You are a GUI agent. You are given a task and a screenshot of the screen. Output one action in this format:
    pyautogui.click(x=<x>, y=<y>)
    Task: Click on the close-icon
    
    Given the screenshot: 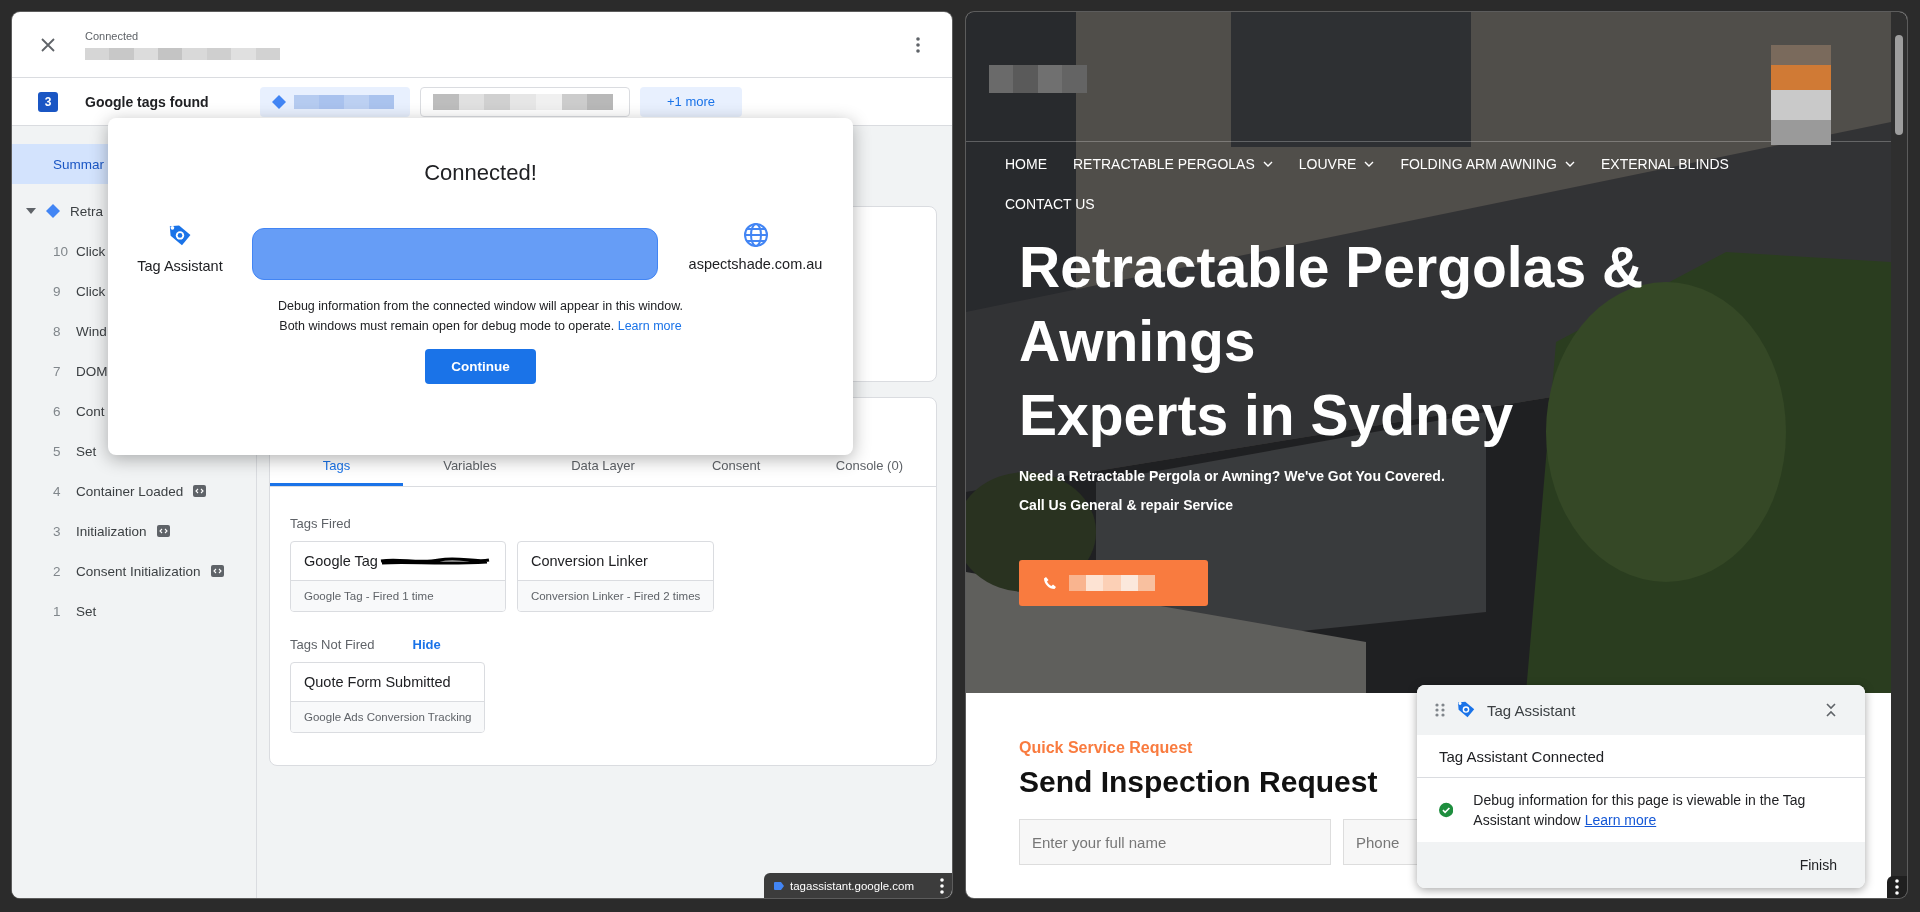 What is the action you would take?
    pyautogui.click(x=48, y=44)
    